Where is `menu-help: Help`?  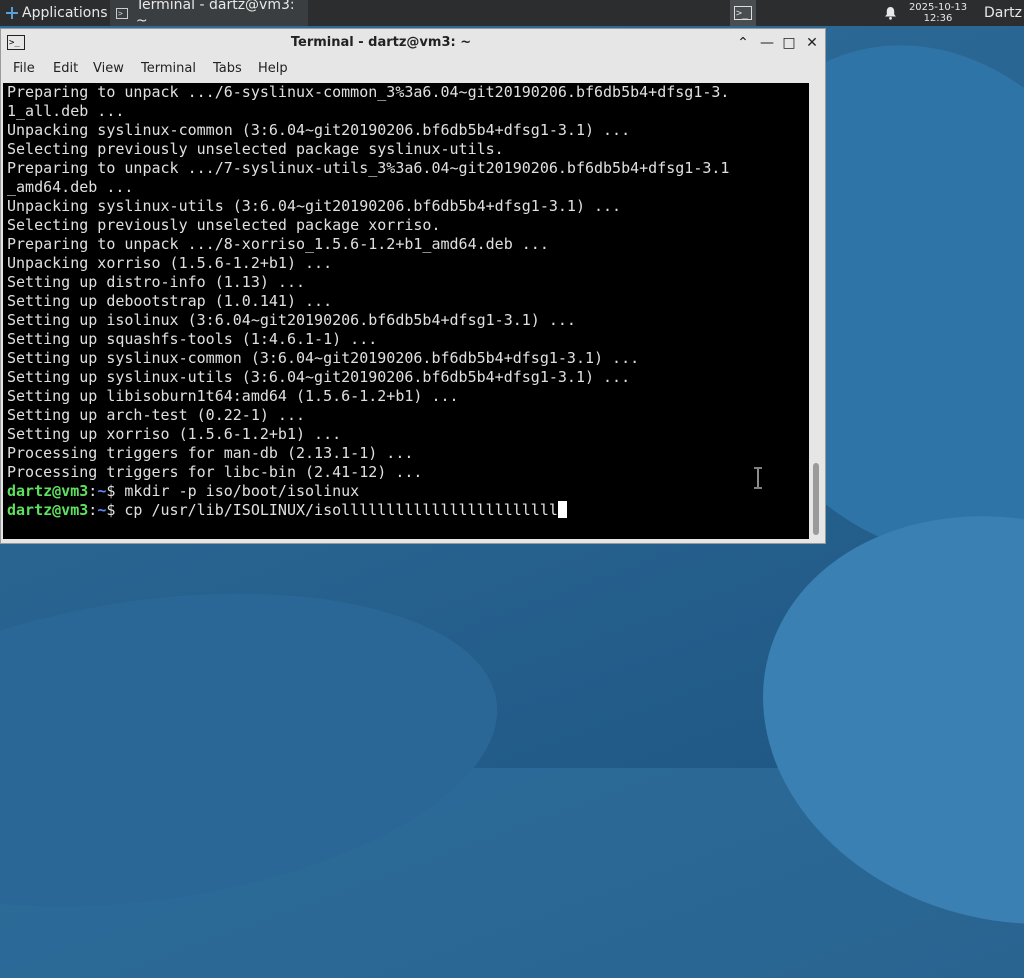
menu-help: Help is located at coordinates (273, 69).